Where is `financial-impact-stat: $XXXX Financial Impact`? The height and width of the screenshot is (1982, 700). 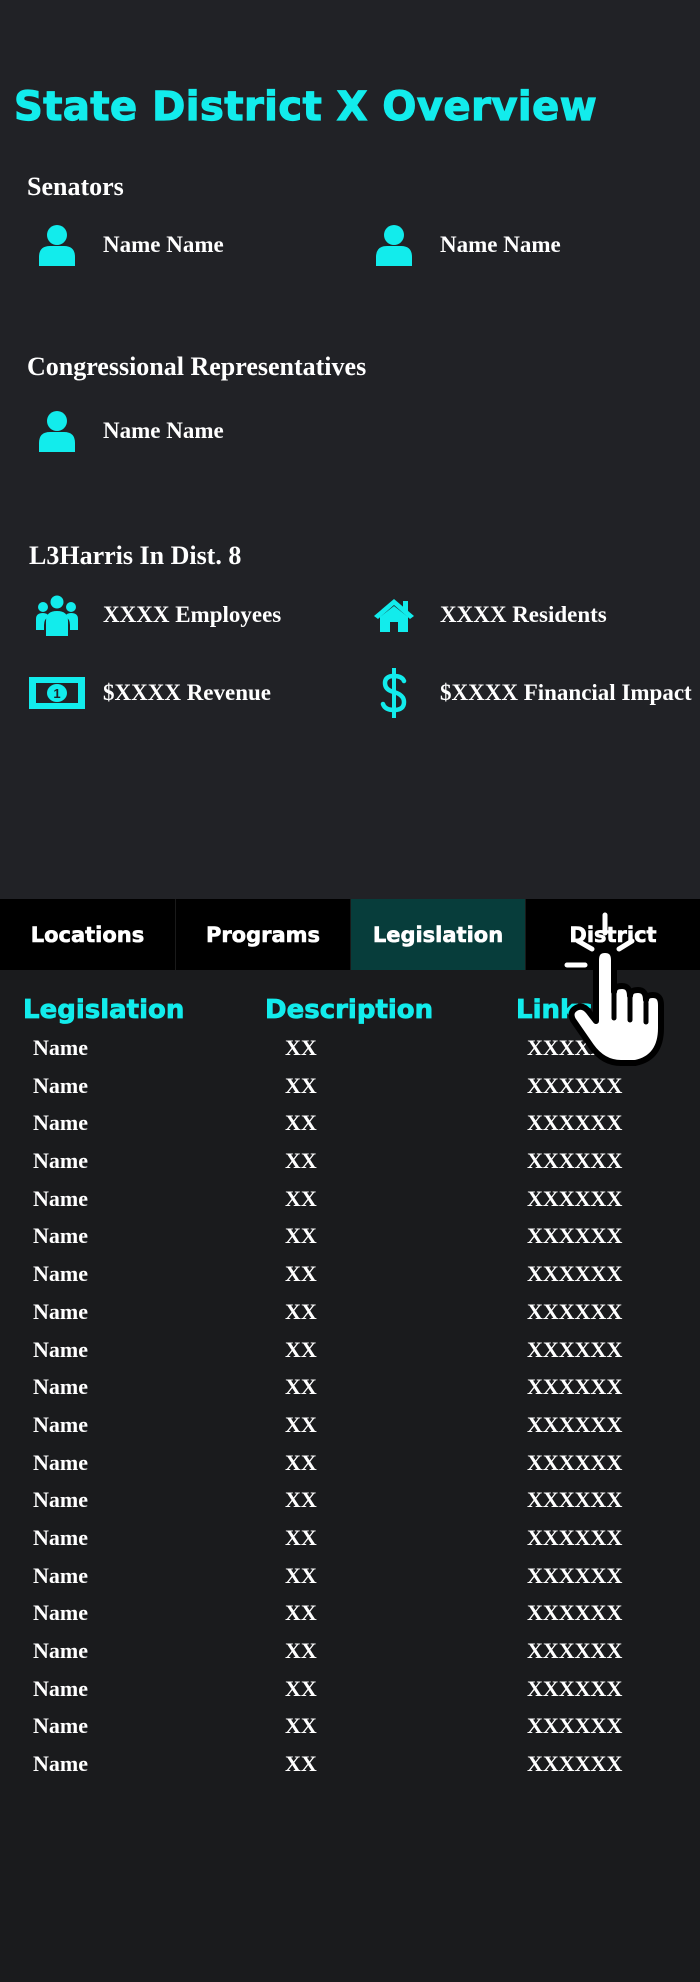 financial-impact-stat: $XXXX Financial Impact is located at coordinates (529, 693).